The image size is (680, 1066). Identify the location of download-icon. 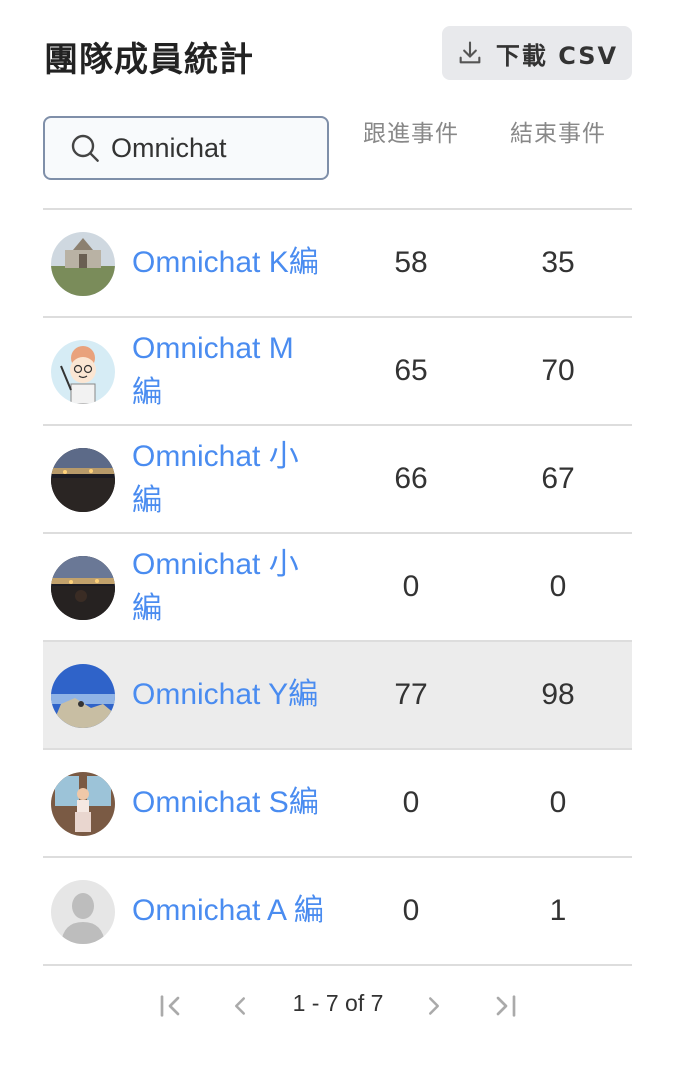
(470, 52).